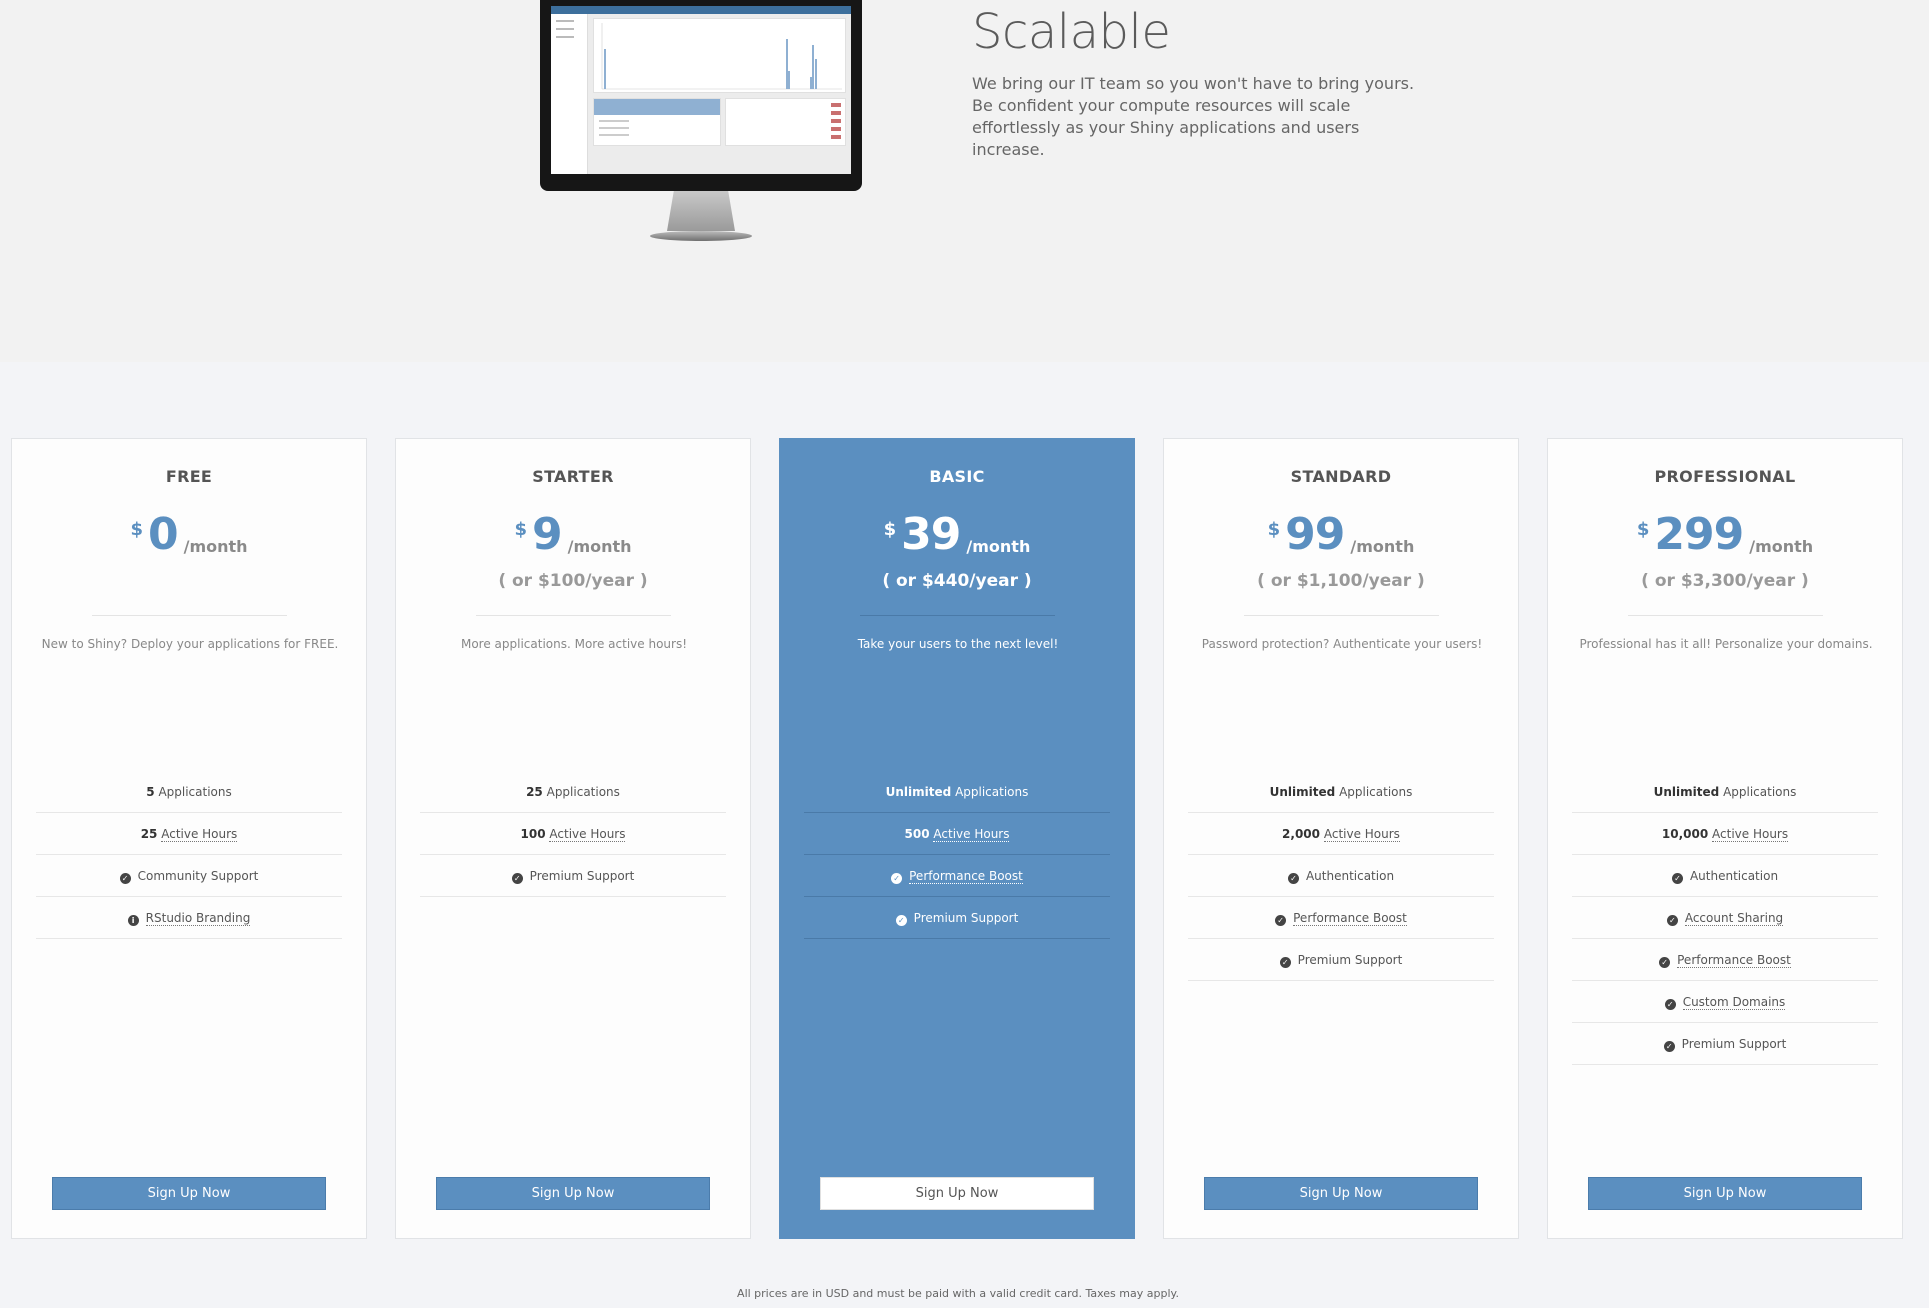 The height and width of the screenshot is (1308, 1929). I want to click on feature-active-hours: 2,000 Active Hours, so click(1341, 834).